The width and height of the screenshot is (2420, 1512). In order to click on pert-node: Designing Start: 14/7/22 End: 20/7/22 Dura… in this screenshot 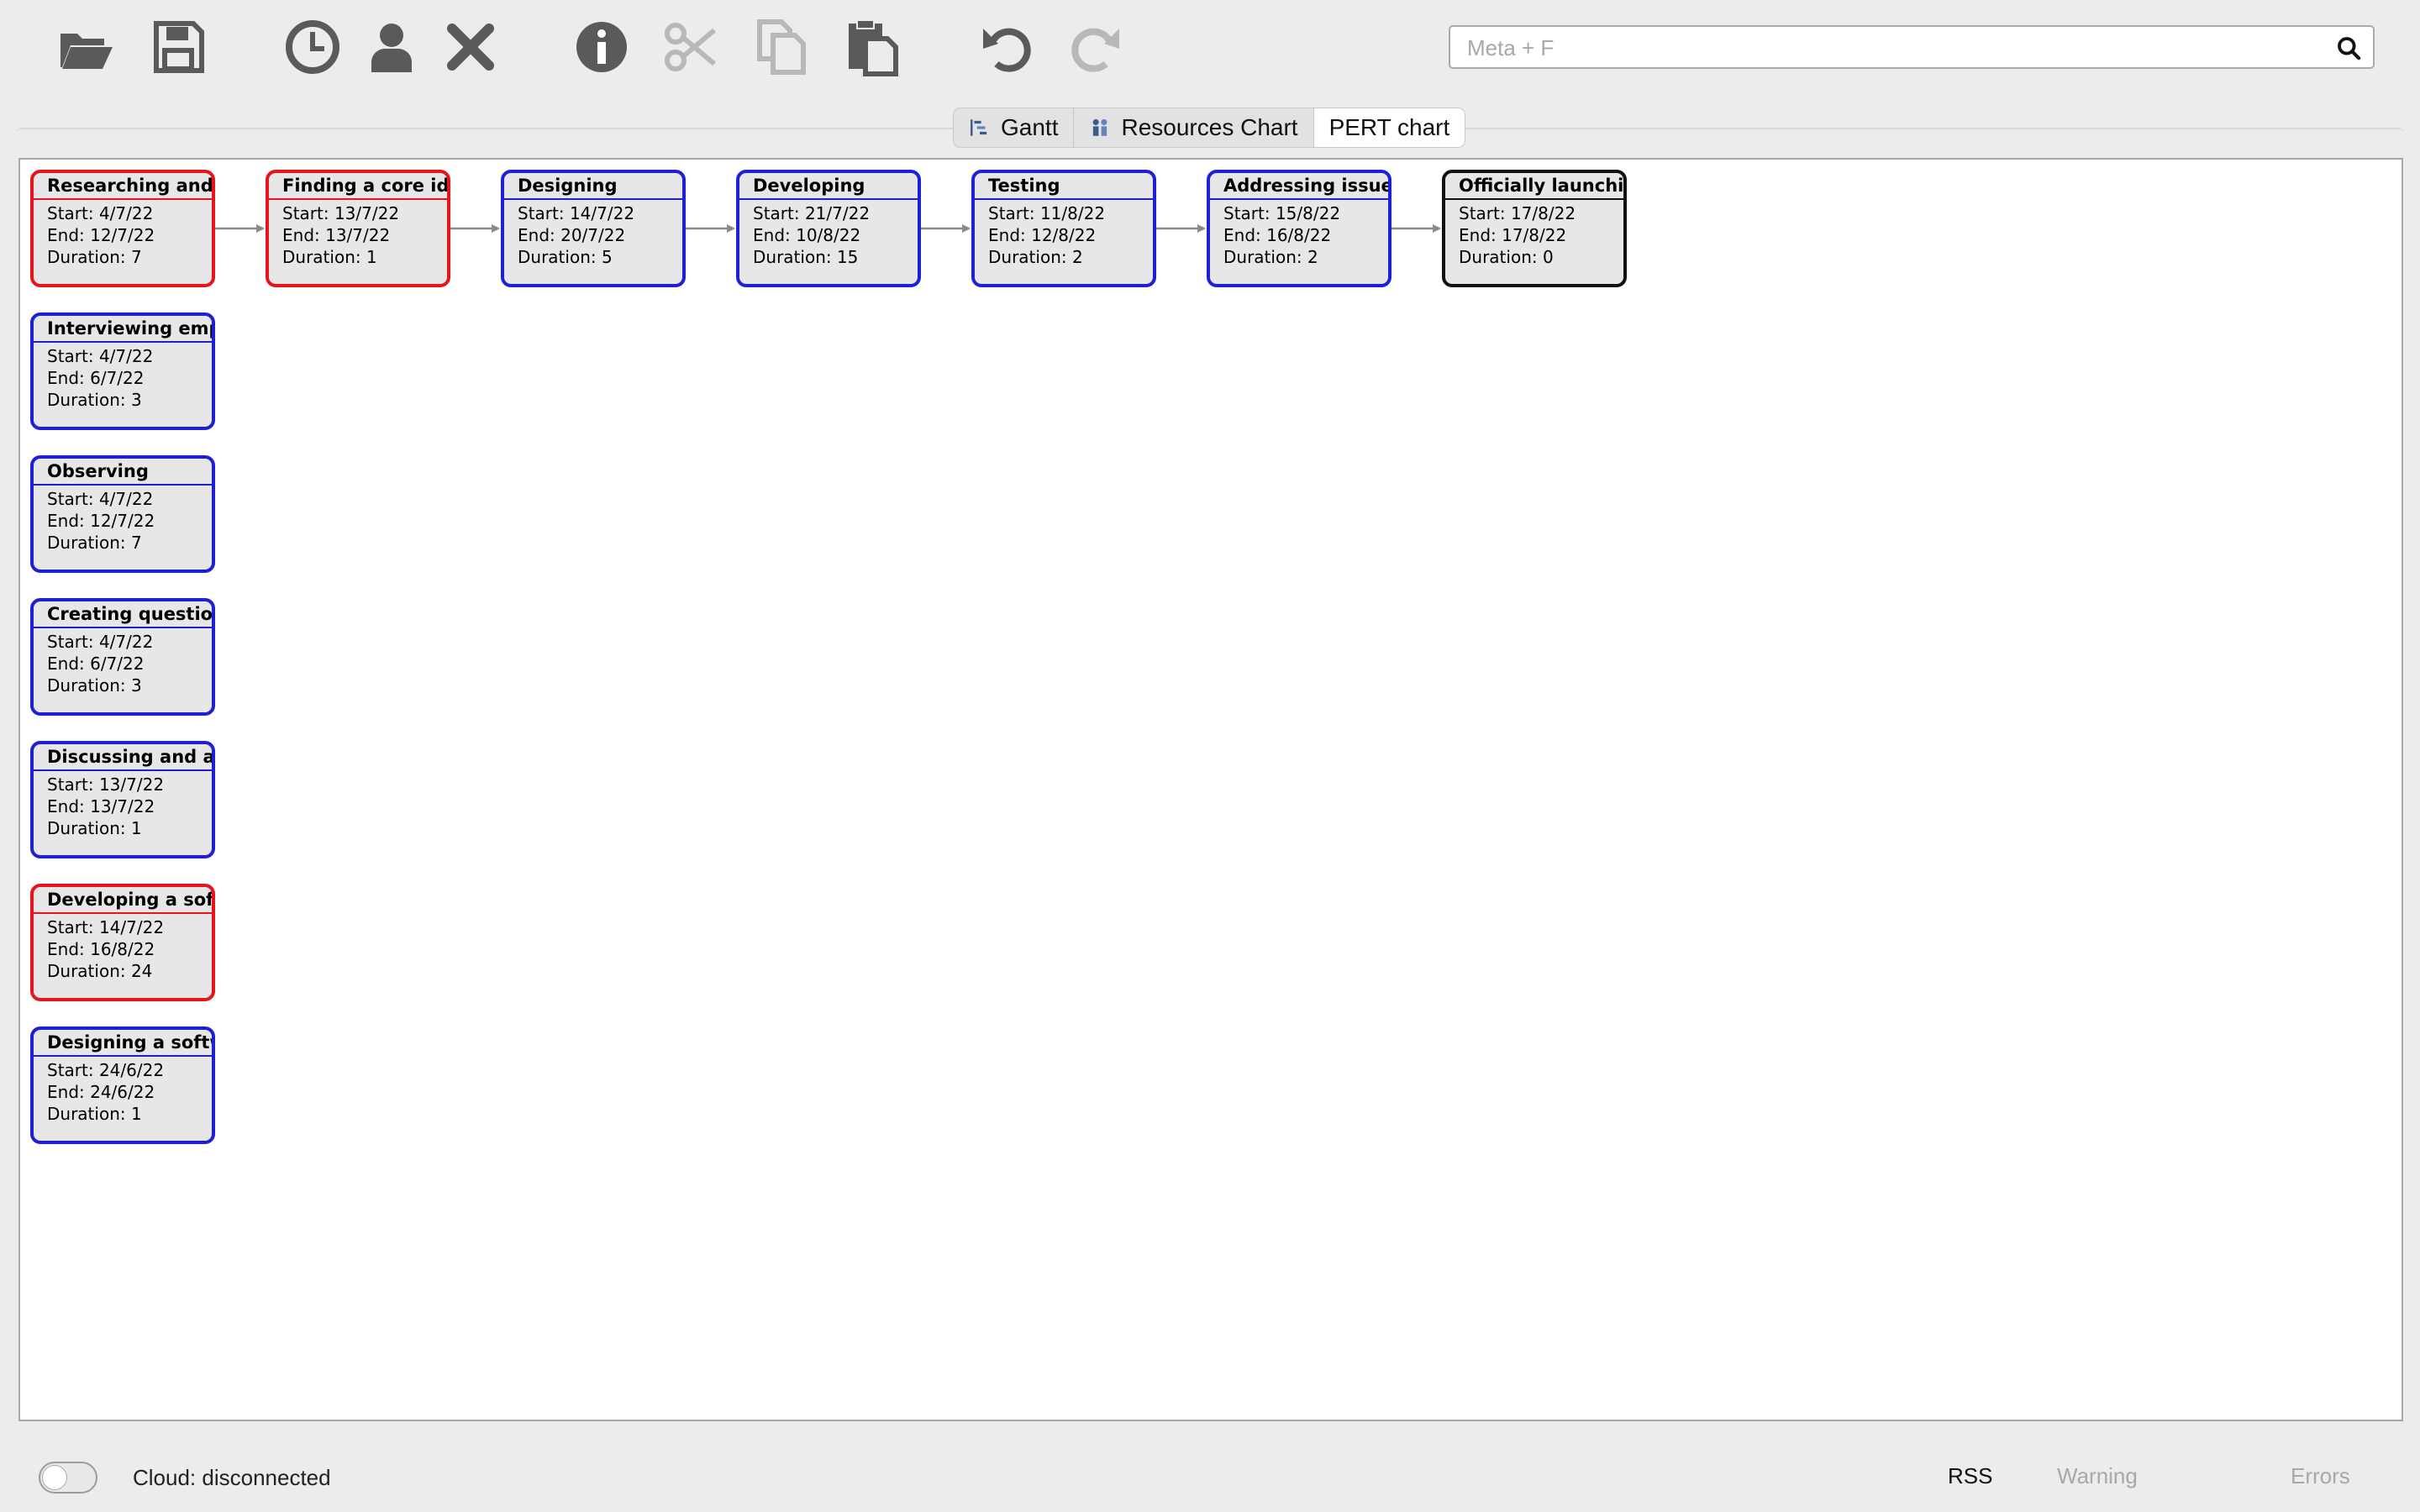, I will do `click(593, 228)`.